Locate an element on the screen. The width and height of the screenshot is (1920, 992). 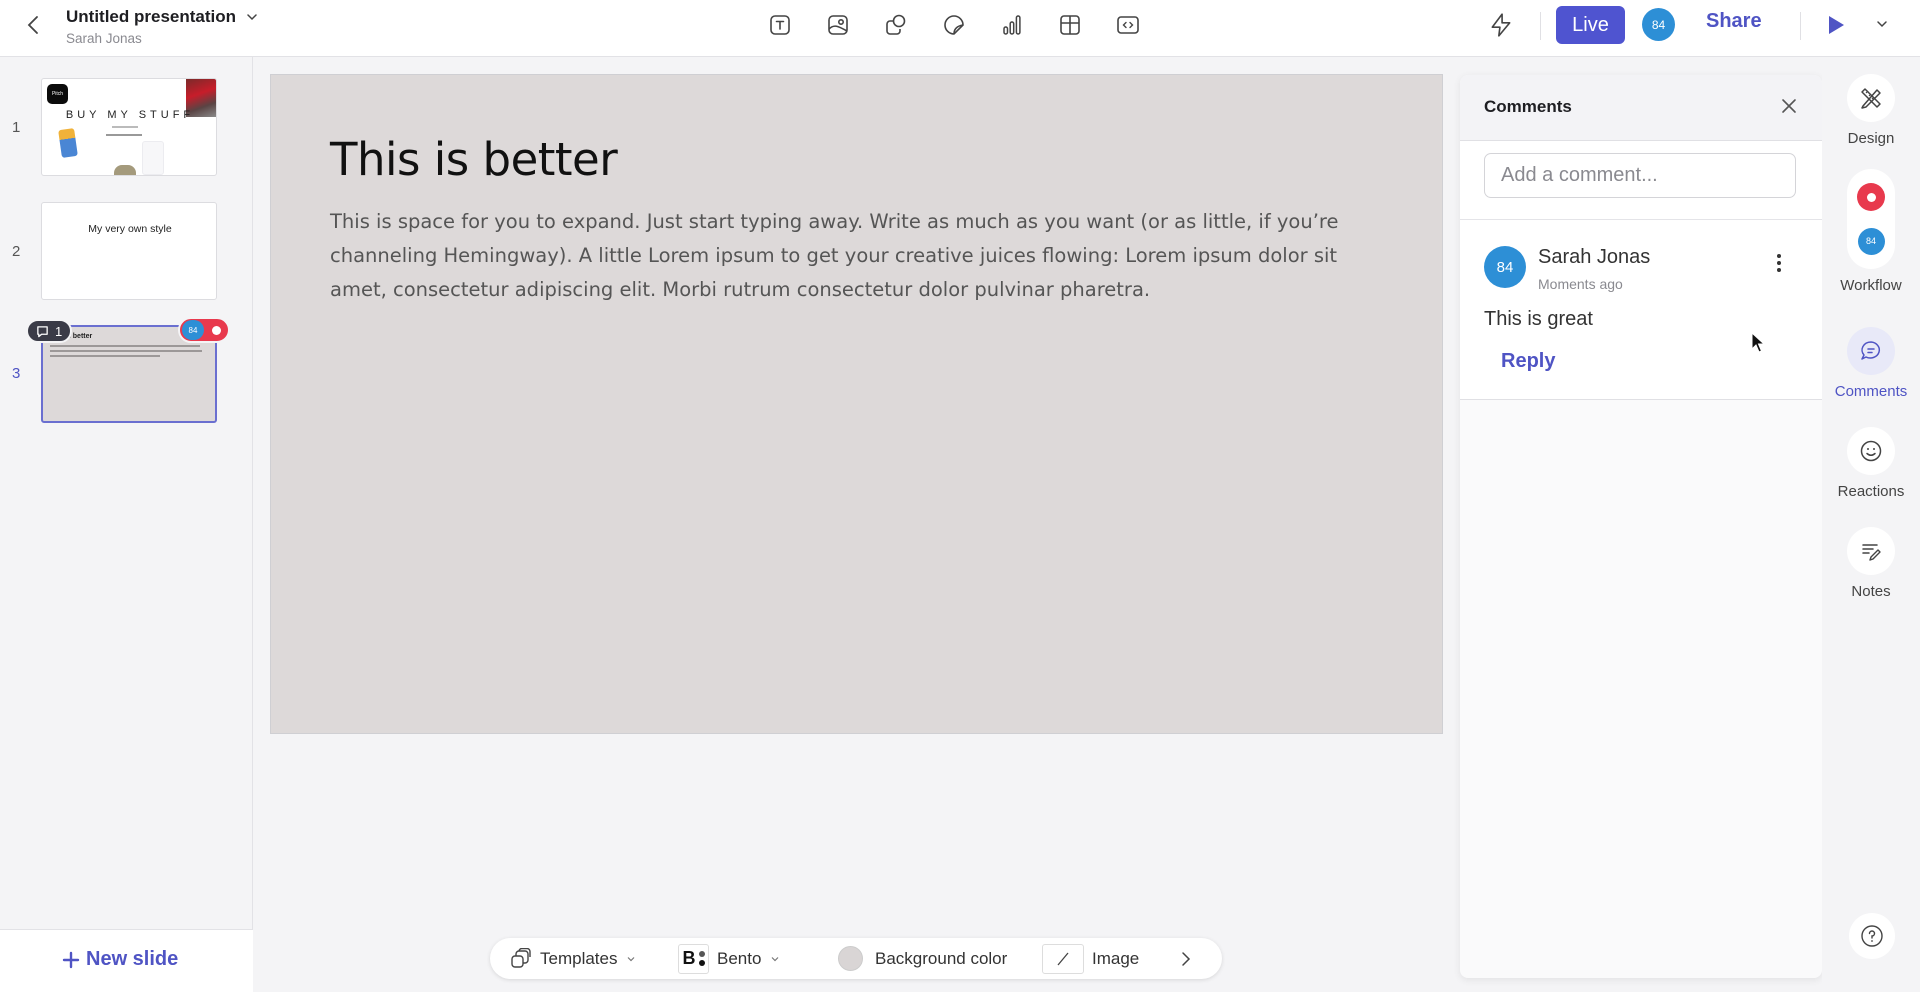
record-dot-icon is located at coordinates (216, 330).